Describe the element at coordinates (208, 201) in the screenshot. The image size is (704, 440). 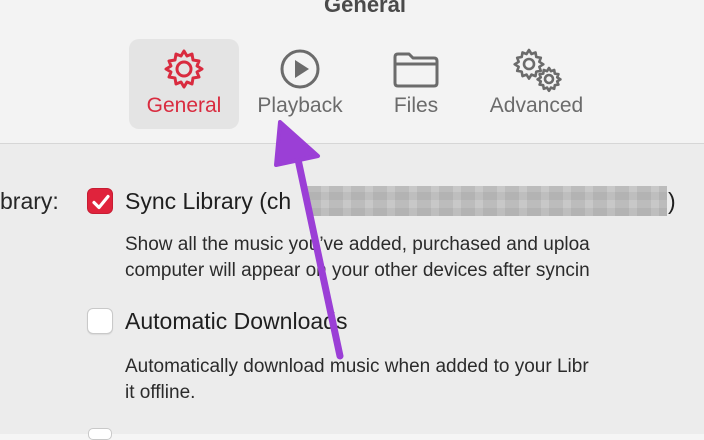
I see `sync-library-label: Sync Library (ch` at that location.